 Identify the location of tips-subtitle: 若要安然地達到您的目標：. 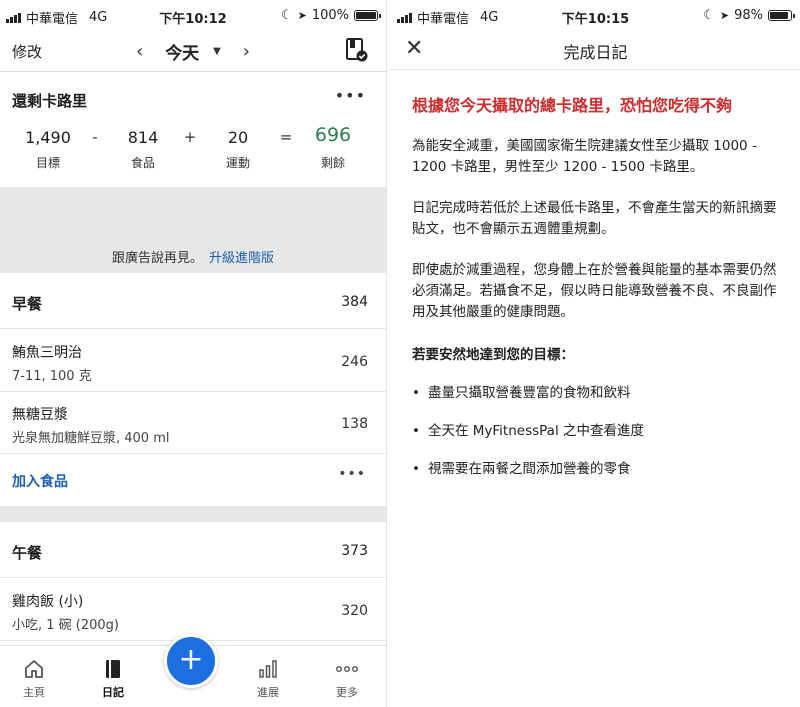
(493, 355).